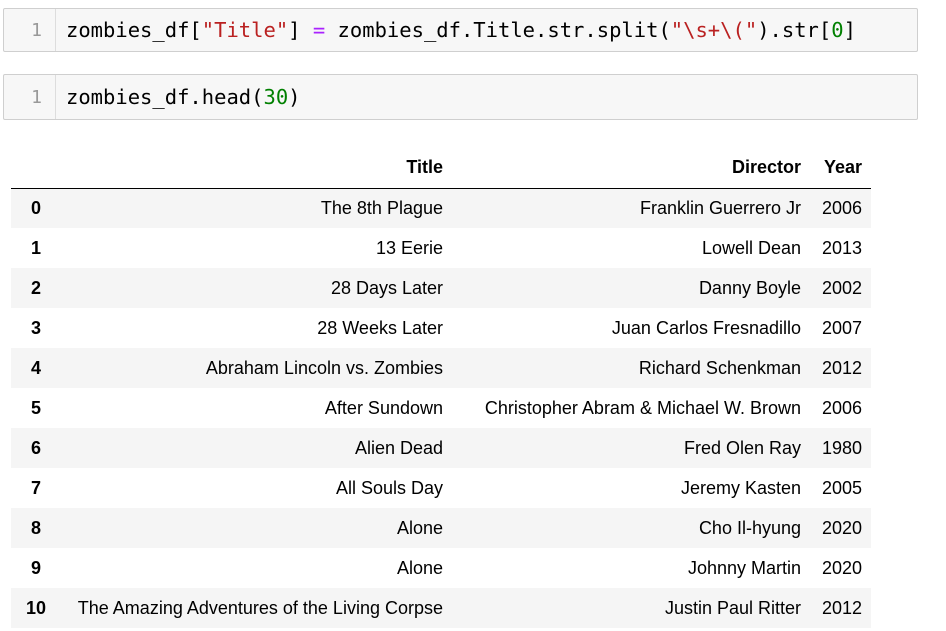  What do you see at coordinates (35, 287) in the screenshot?
I see `row-index: 2` at bounding box center [35, 287].